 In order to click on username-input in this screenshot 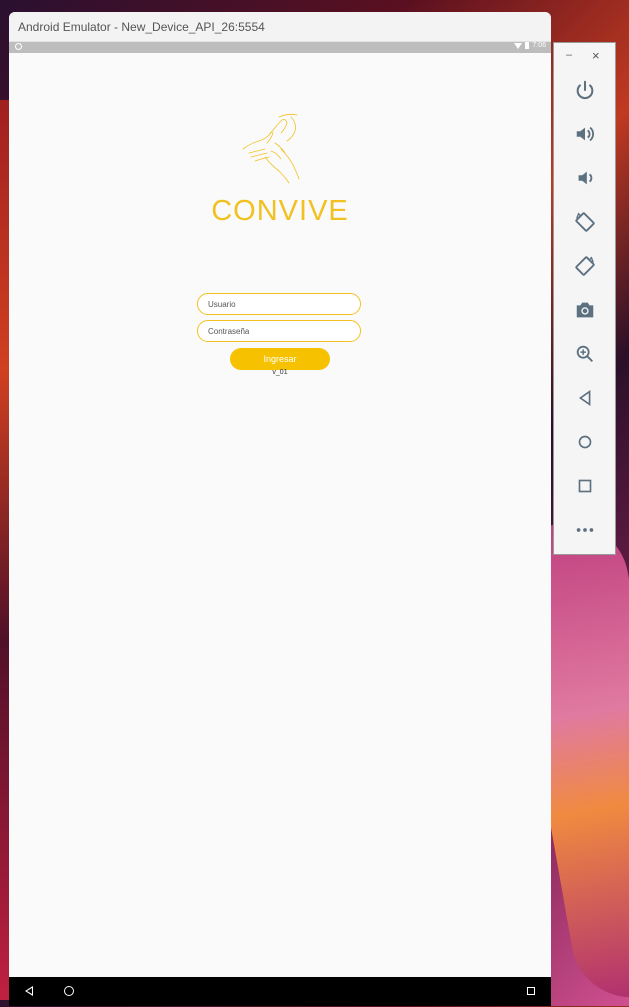, I will do `click(279, 304)`.